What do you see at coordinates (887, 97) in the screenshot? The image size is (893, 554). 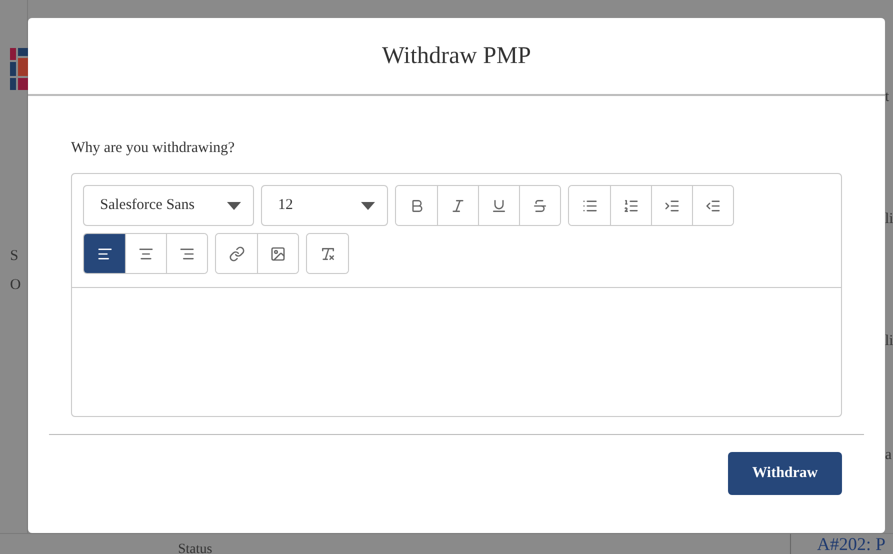 I see `background-text: t` at bounding box center [887, 97].